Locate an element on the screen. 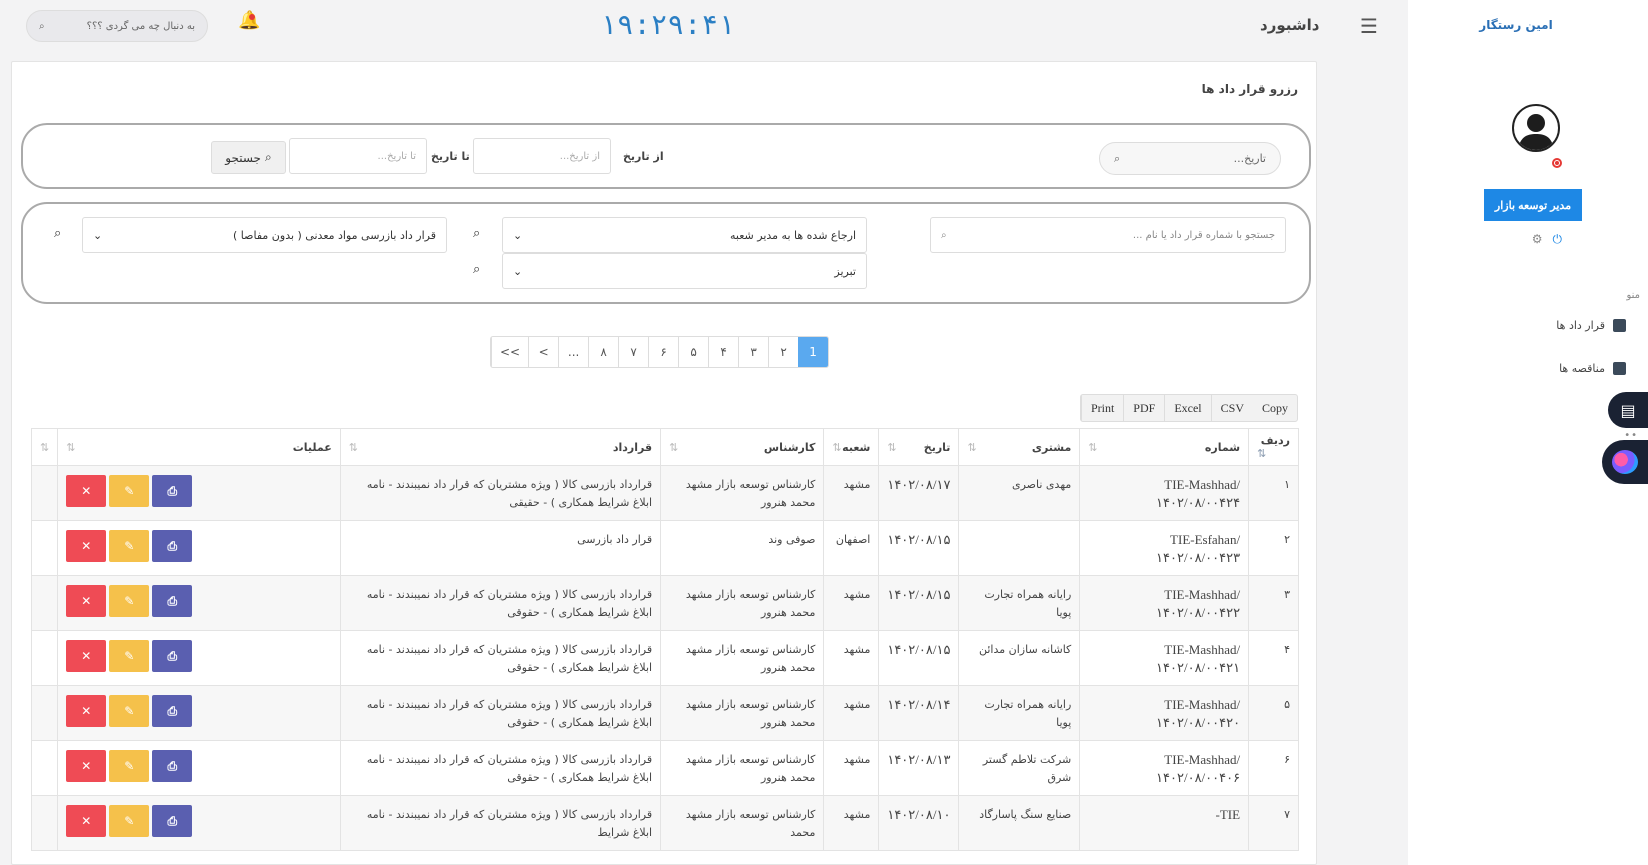  page-button: ۶ is located at coordinates (663, 352).